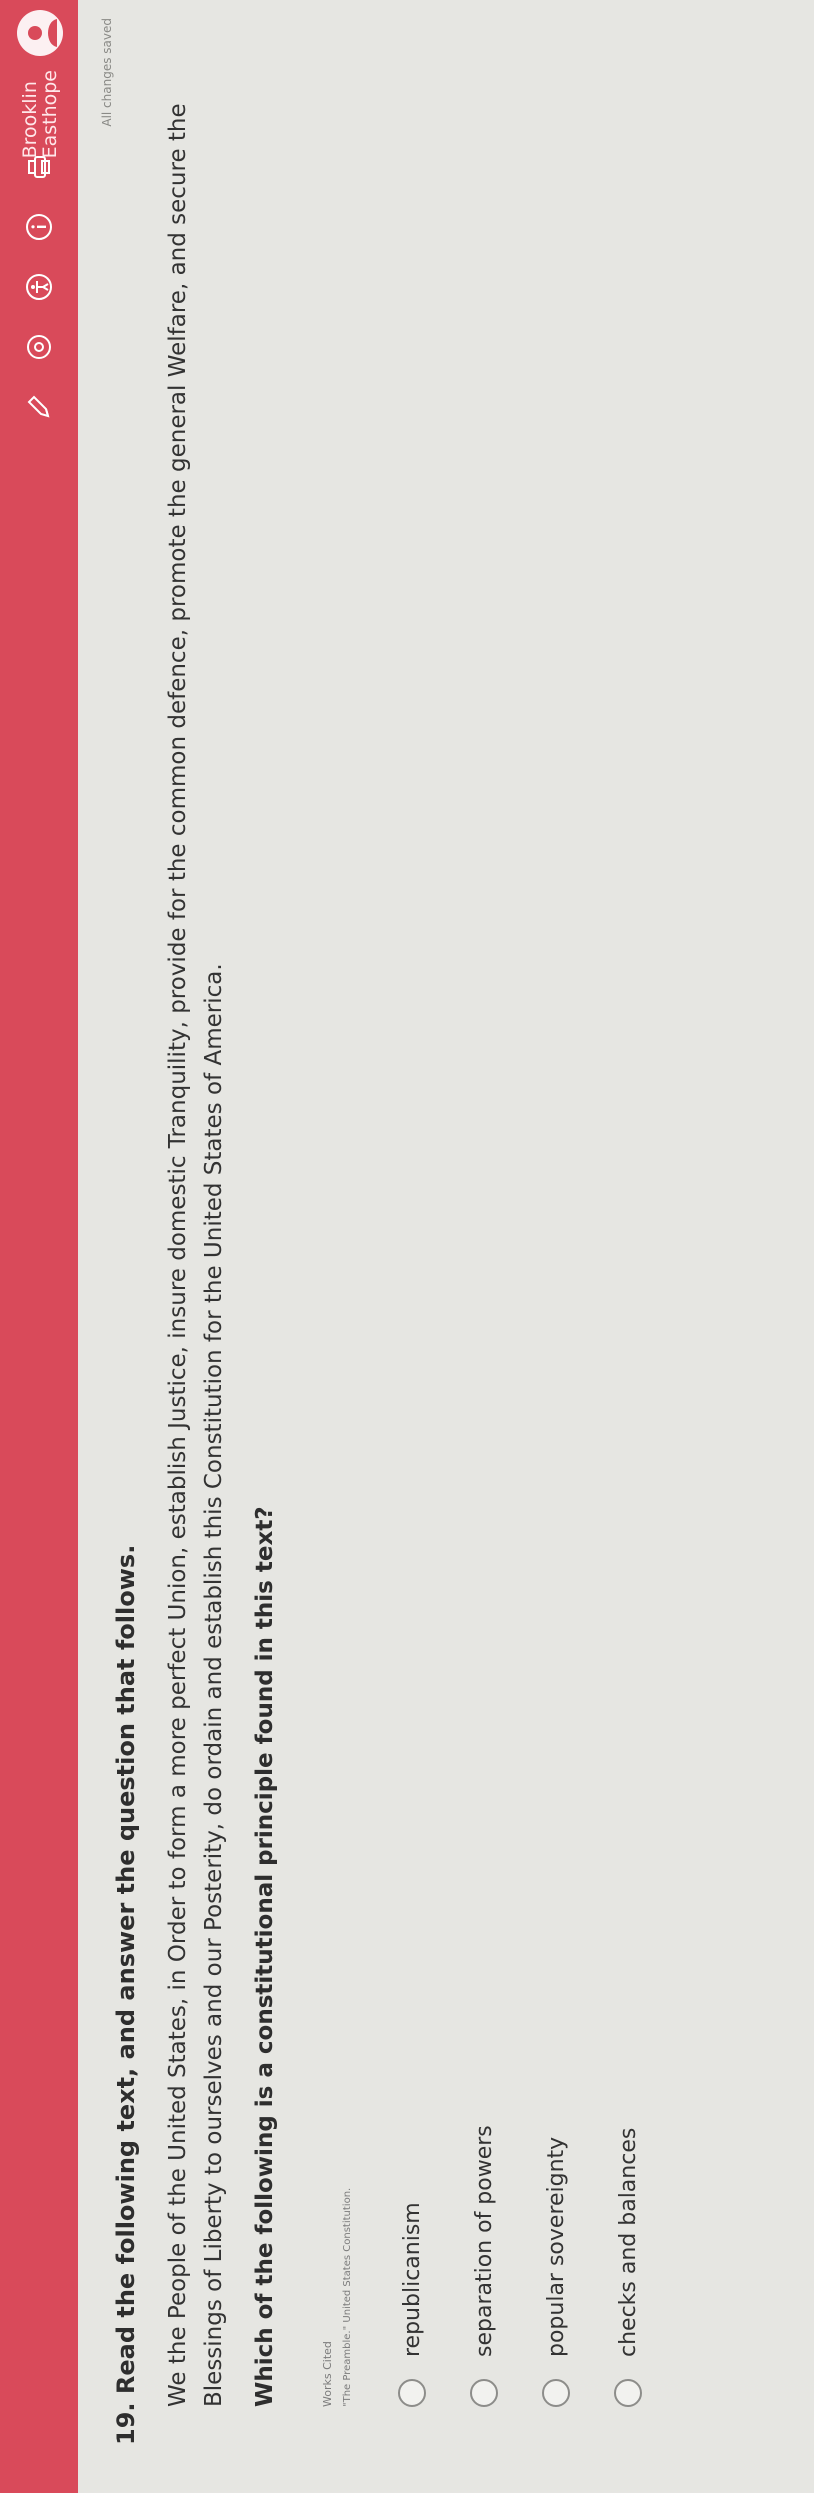  What do you see at coordinates (40, 33) in the screenshot?
I see `avatar-icon` at bounding box center [40, 33].